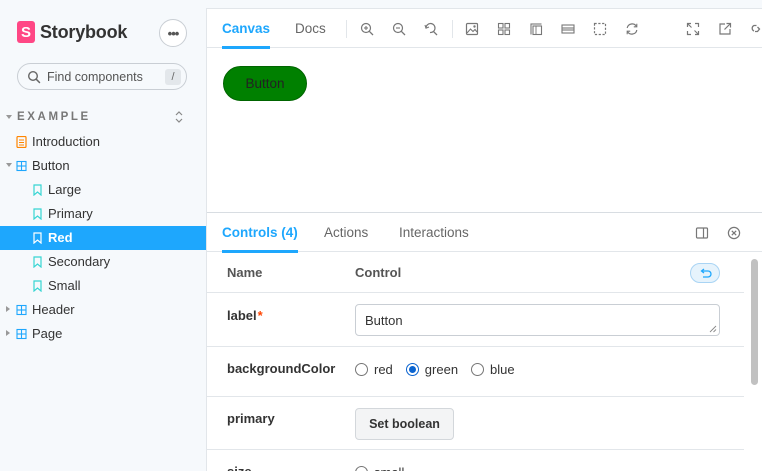  Describe the element at coordinates (346, 232) in the screenshot. I see `tab-actions: Actions` at that location.